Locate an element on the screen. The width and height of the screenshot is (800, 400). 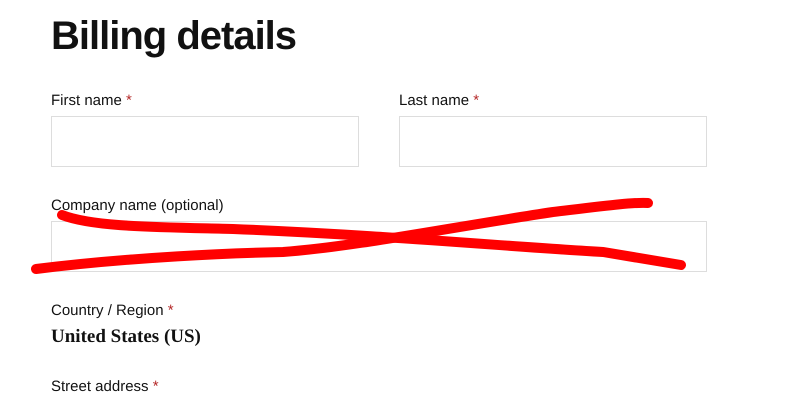
country-value: United States (US) is located at coordinates (126, 337).